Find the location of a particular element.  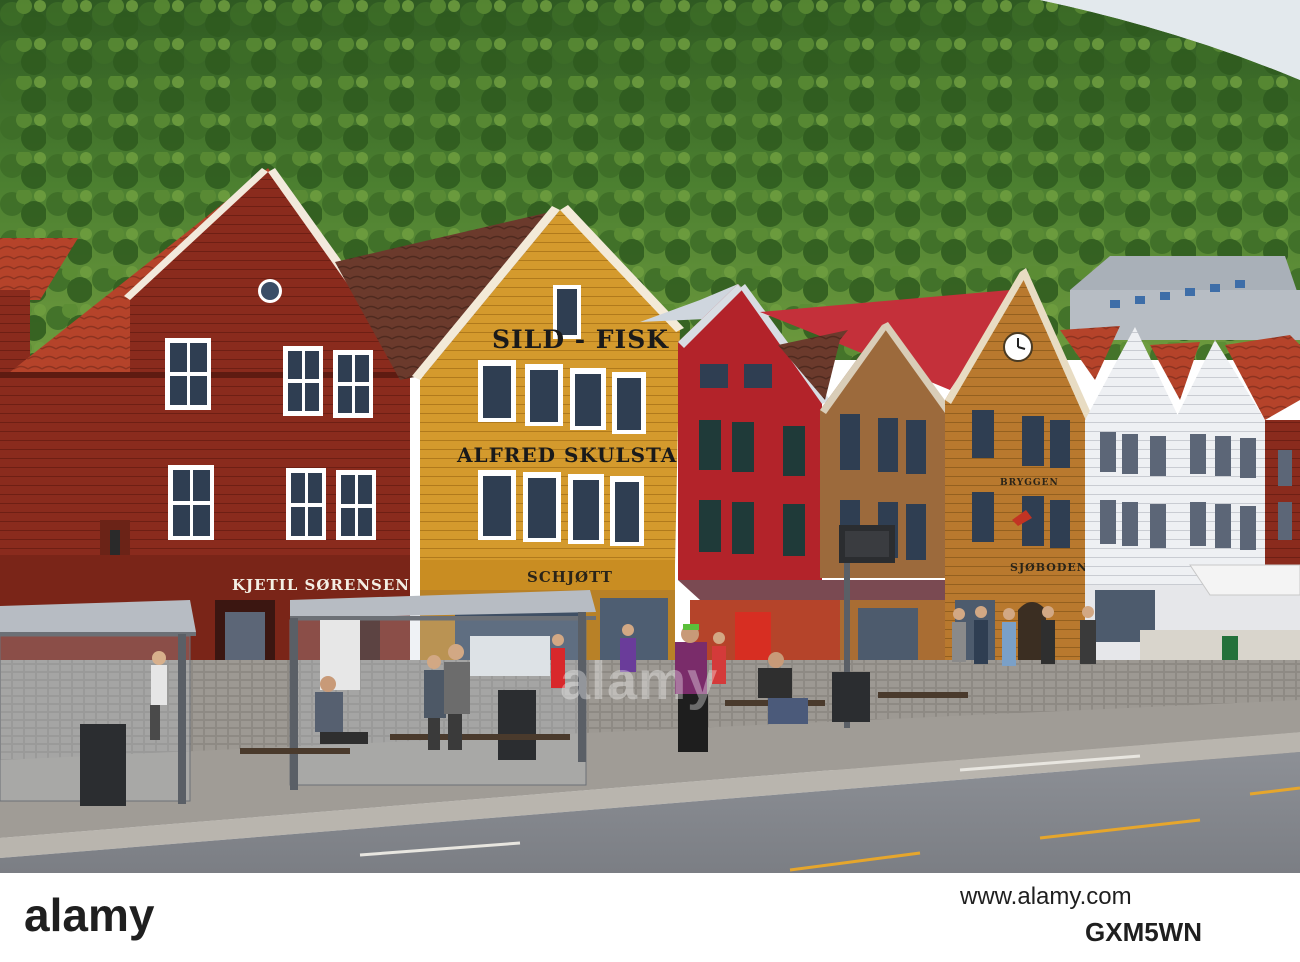

svg-text: alamy is located at coordinates (89, 915).